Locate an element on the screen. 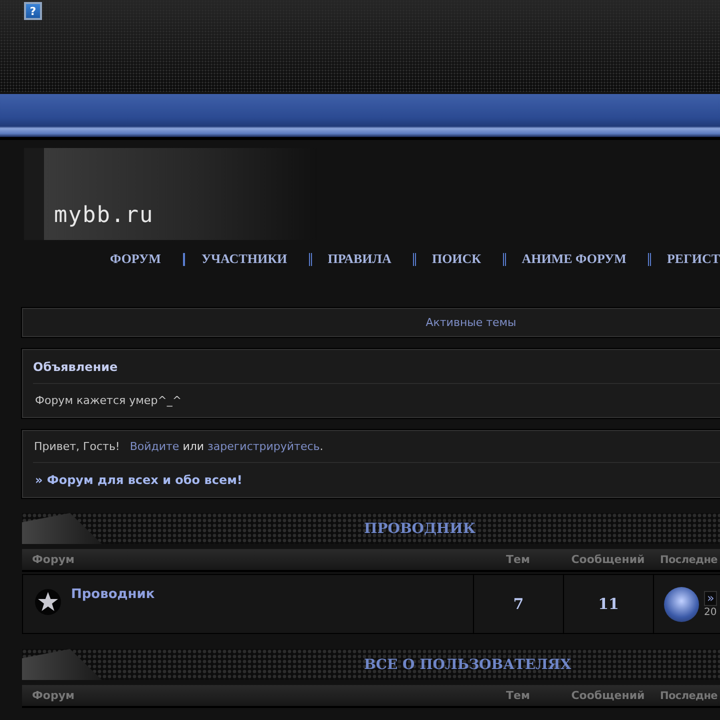  help-button: ? is located at coordinates (33, 11).